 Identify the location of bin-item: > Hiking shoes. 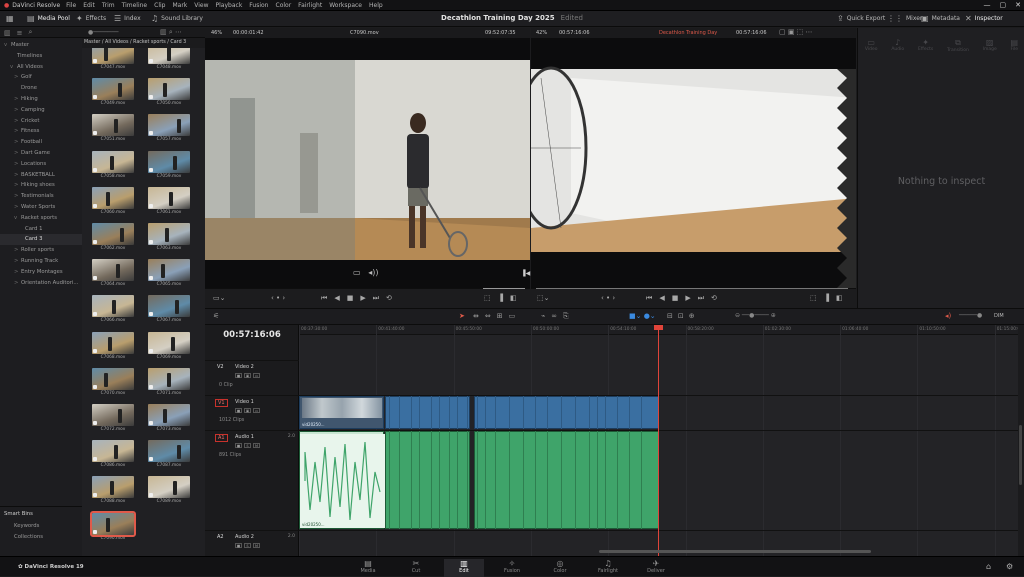
(34, 185).